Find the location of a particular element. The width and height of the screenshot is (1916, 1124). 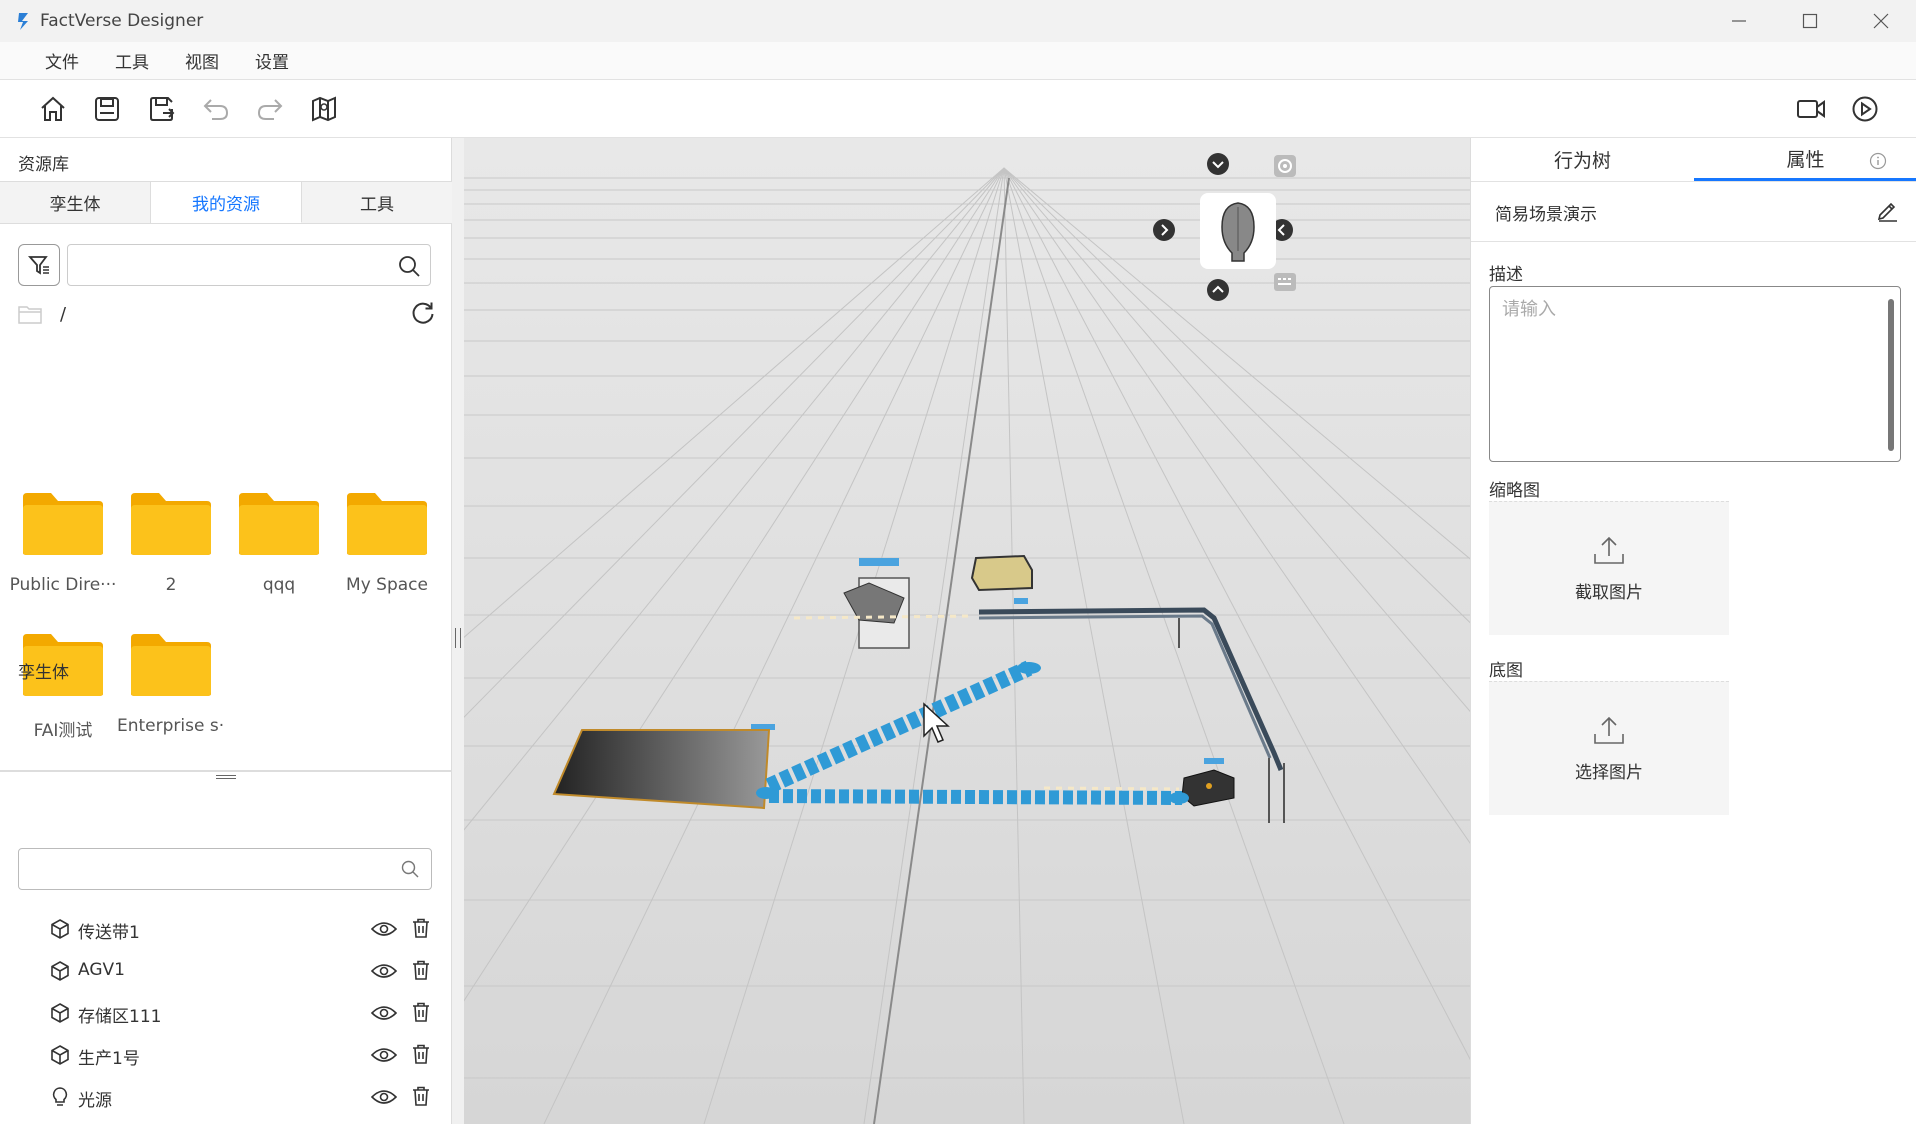

chevron-right-icon is located at coordinates (1164, 230).